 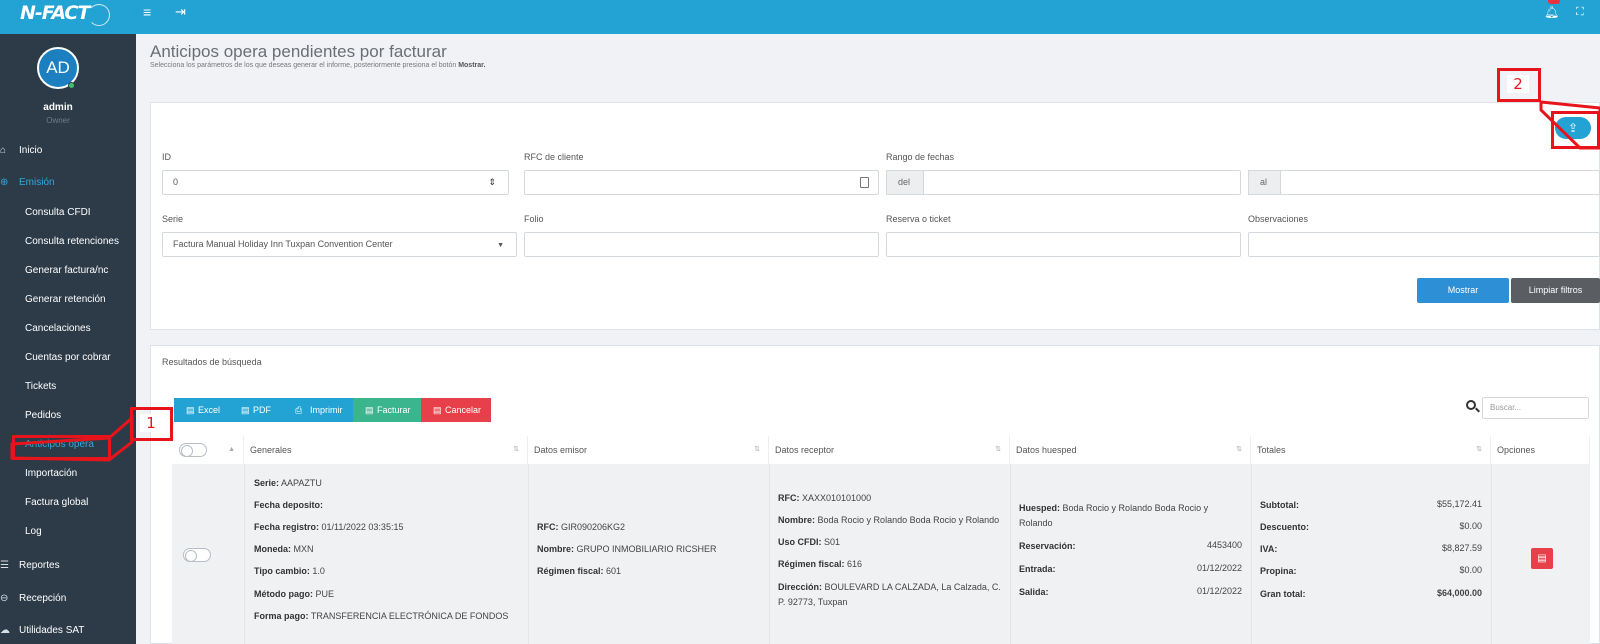 I want to click on annotation-number-2: 2, so click(x=1518, y=84).